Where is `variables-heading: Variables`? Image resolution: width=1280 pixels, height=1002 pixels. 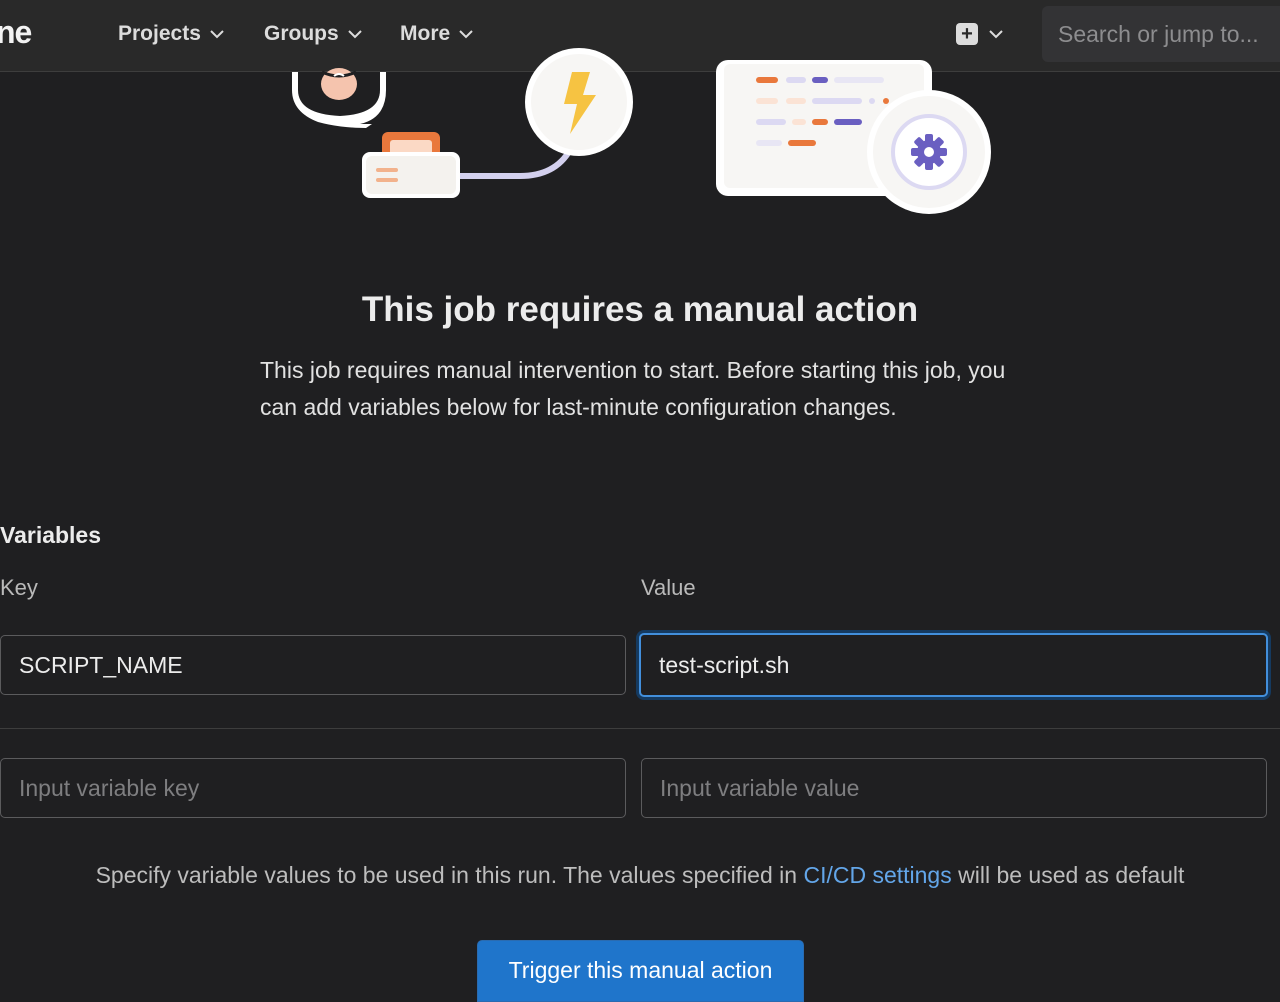
variables-heading: Variables is located at coordinates (51, 535).